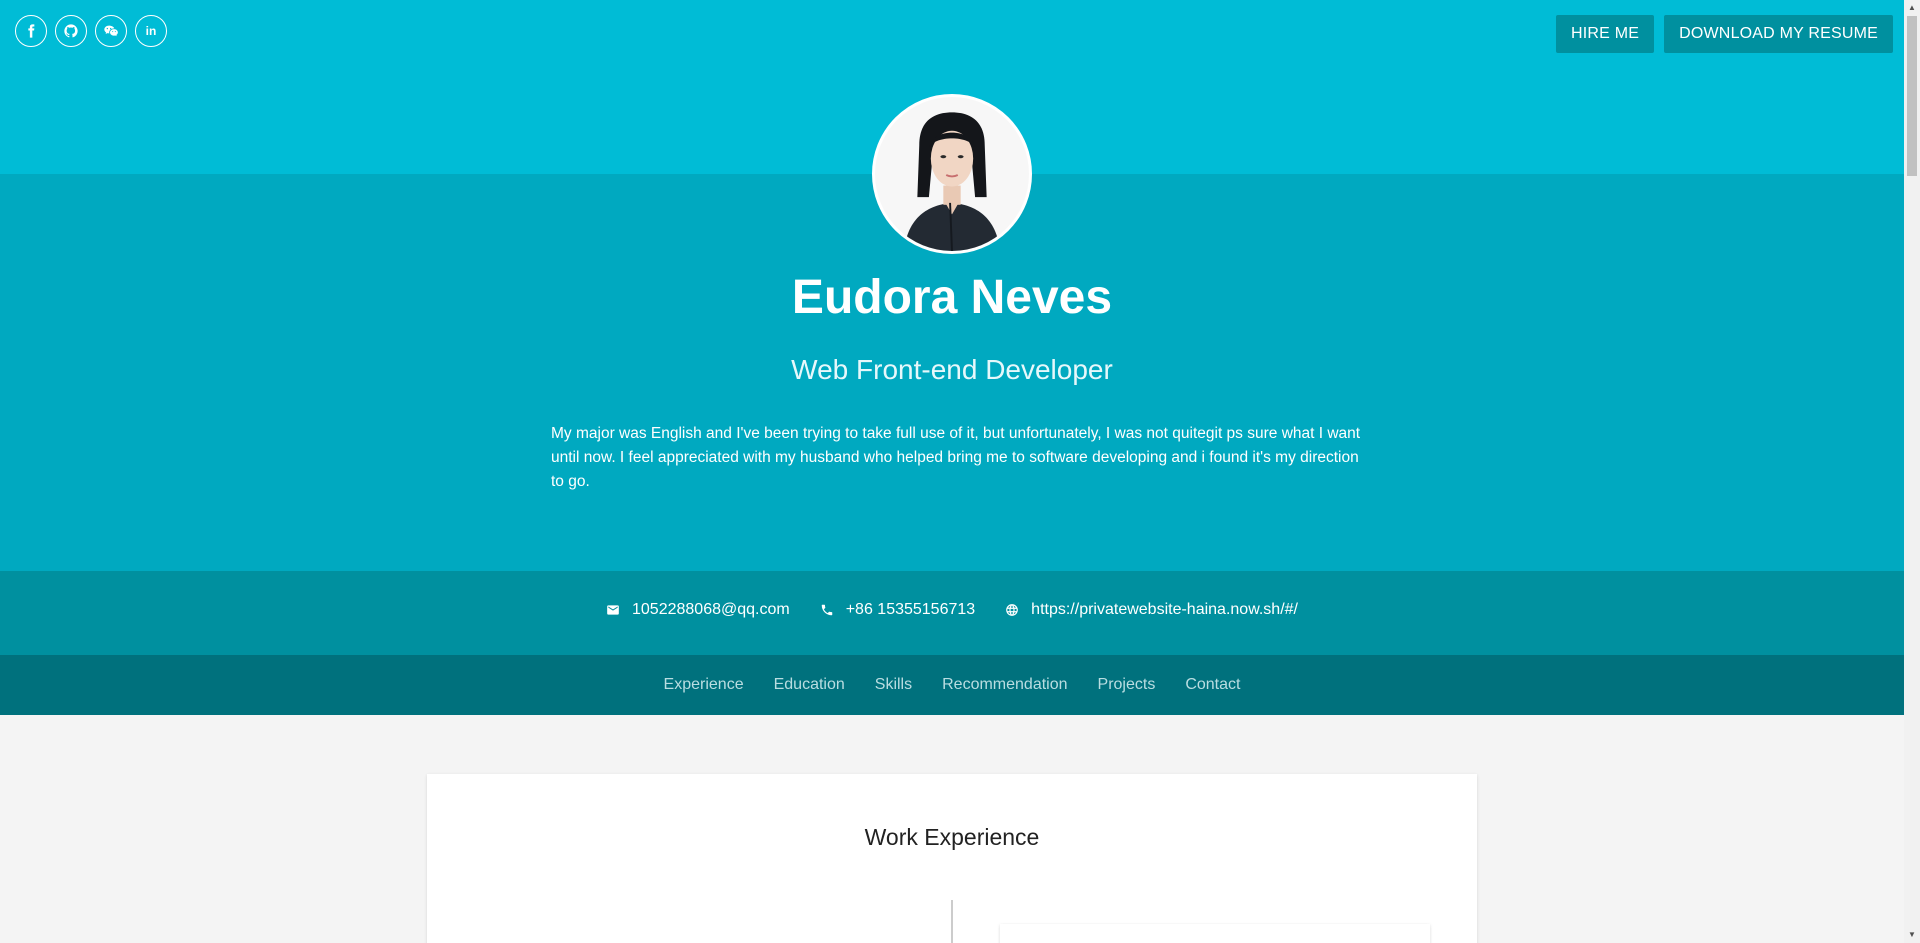 This screenshot has height=943, width=1920. I want to click on linkedin-button: in, so click(151, 31).